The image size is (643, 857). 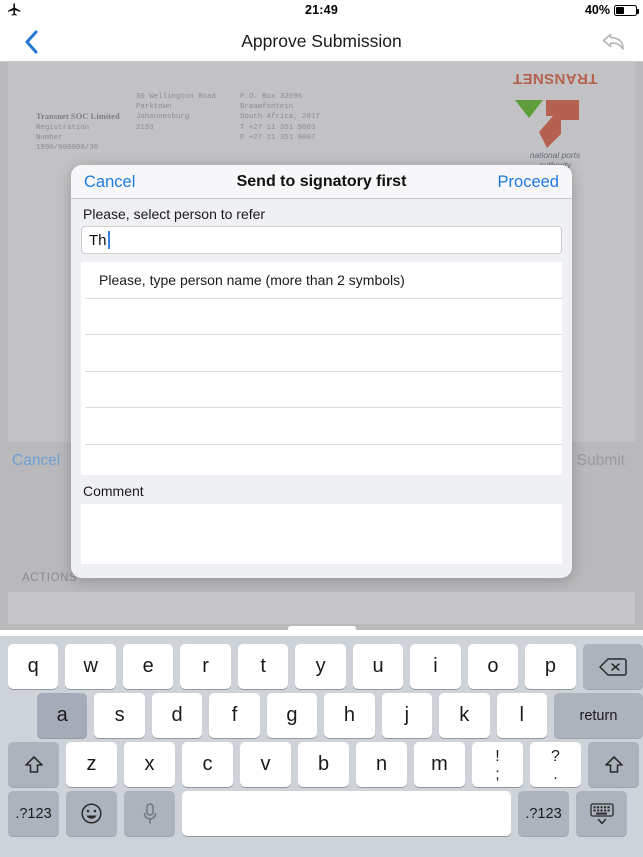 What do you see at coordinates (234, 715) in the screenshot?
I see `key-f: f` at bounding box center [234, 715].